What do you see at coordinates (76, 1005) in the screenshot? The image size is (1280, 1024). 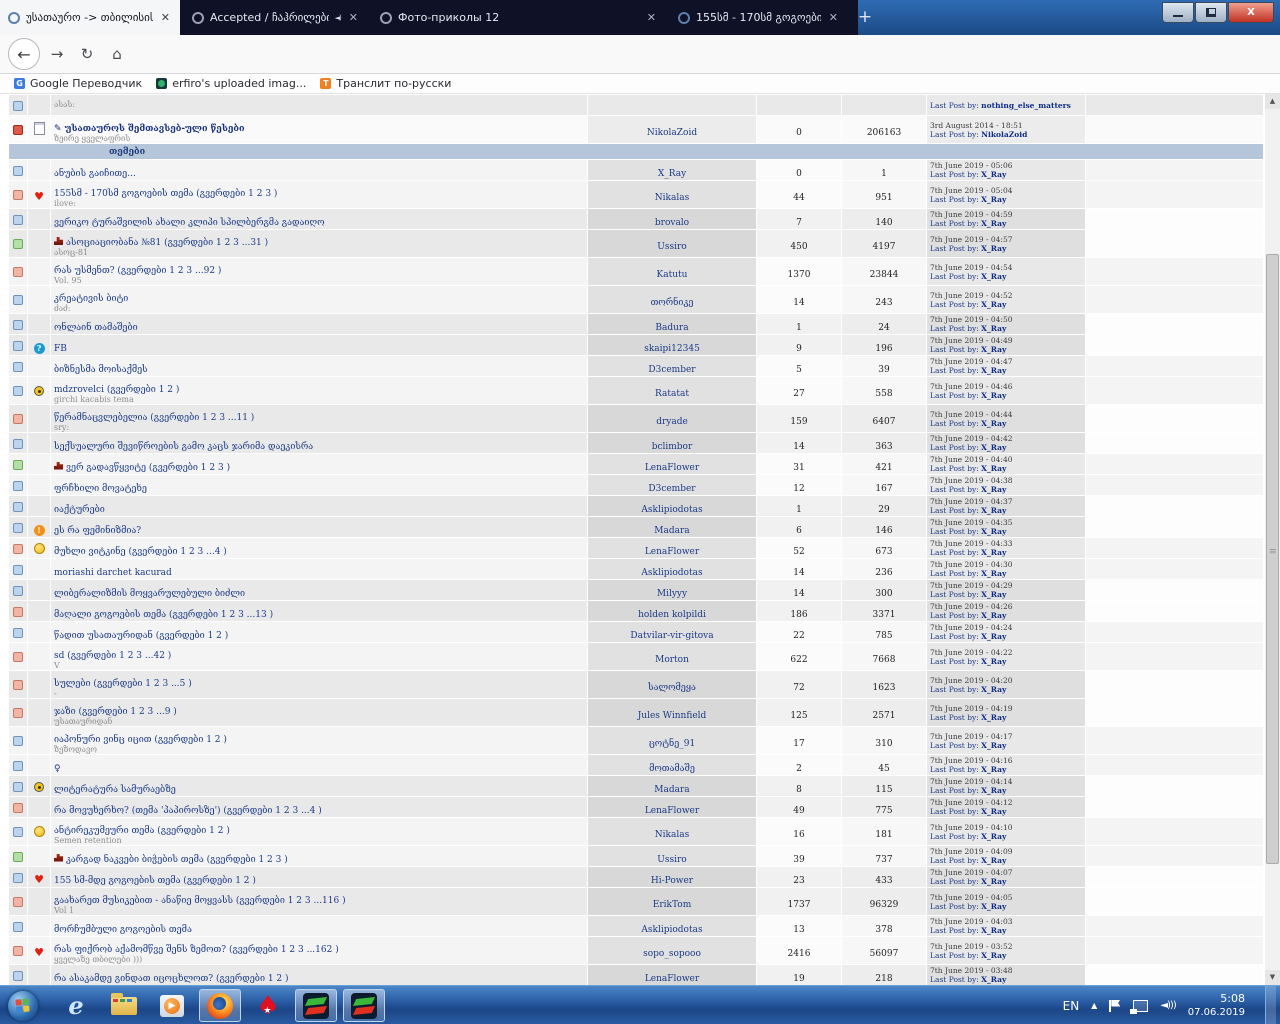 I see `taskbar-internet-explorer: e` at bounding box center [76, 1005].